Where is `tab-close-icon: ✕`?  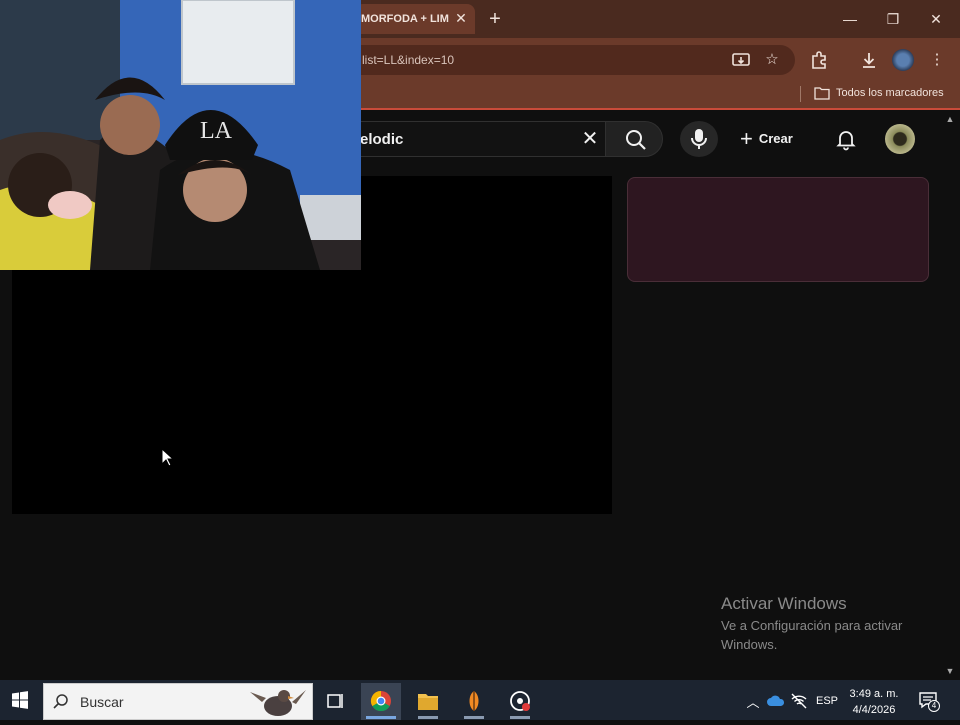 tab-close-icon: ✕ is located at coordinates (461, 18).